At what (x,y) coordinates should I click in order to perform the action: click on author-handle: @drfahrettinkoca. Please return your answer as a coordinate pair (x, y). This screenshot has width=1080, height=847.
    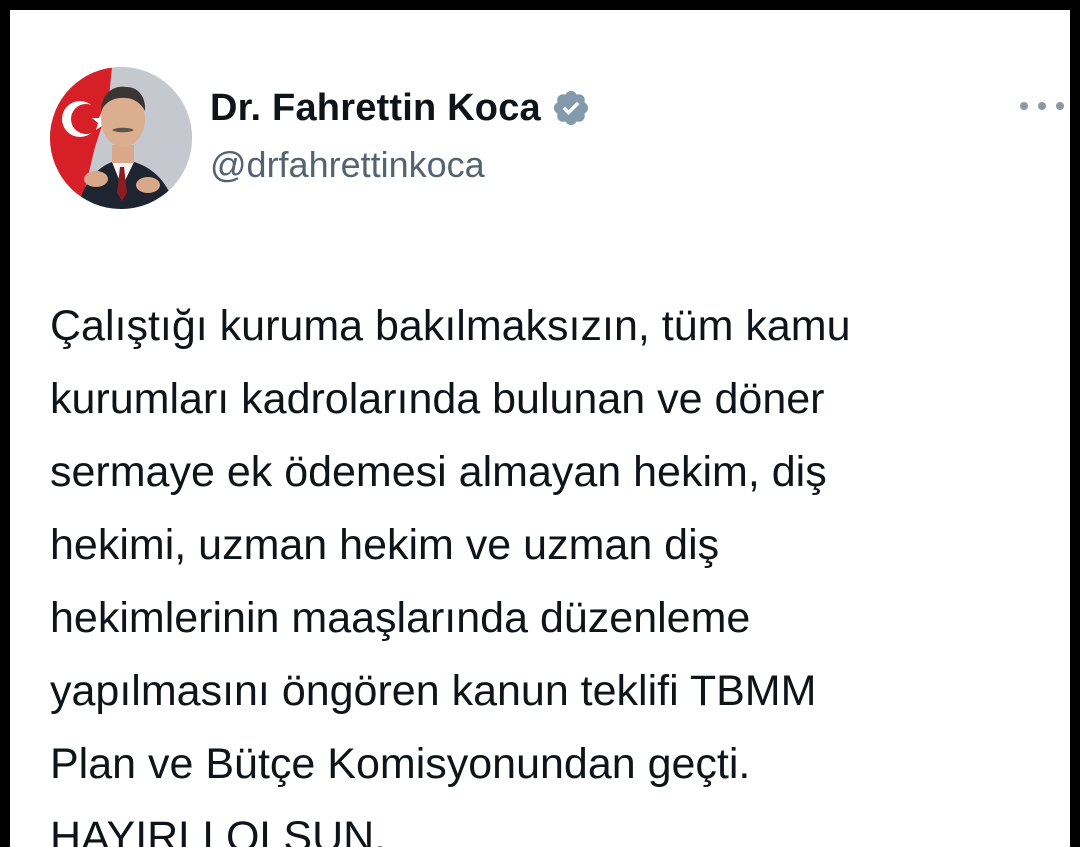
    Looking at the image, I should click on (347, 165).